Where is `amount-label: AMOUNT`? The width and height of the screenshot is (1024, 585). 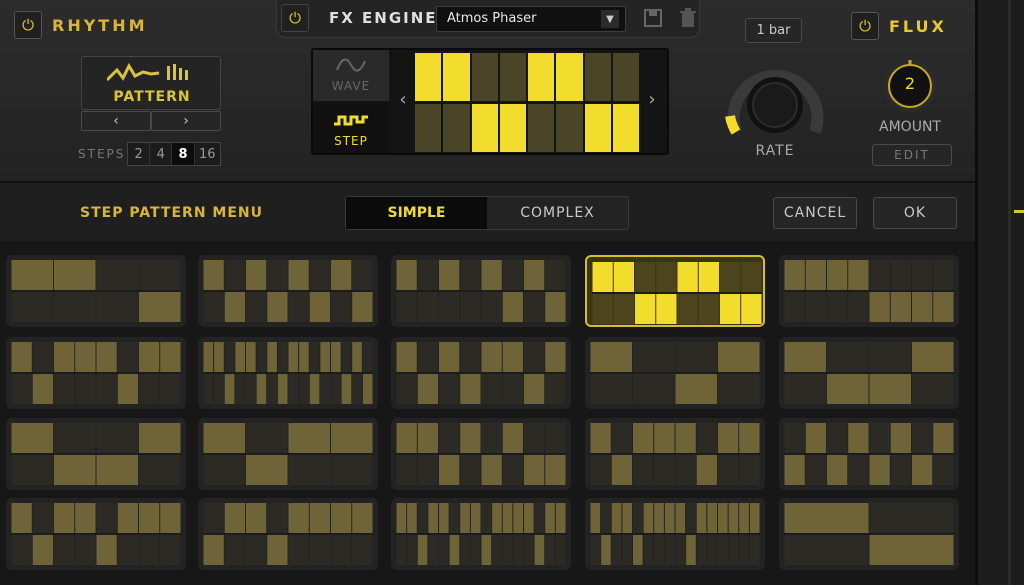
amount-label: AMOUNT is located at coordinates (910, 127).